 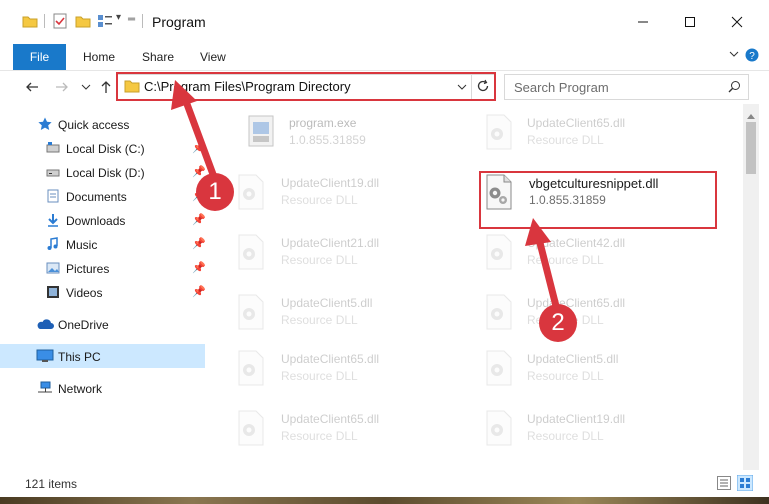 I want to click on desktop-background, so click(x=384, y=500).